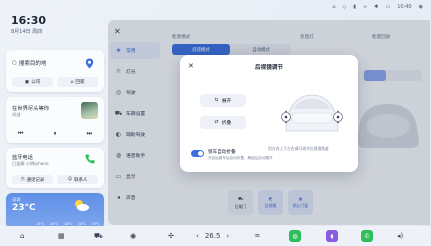 The height and width of the screenshot is (246, 431). I want to click on status-bar: ⌂ ◇ ▮ ≈ ✱ ▭ 10:40 ◉, so click(377, 7).